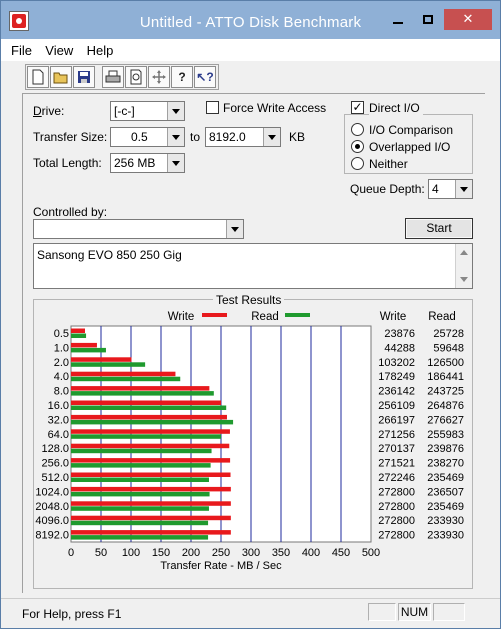  Describe the element at coordinates (464, 279) in the screenshot. I see `scroll-down-icon` at that location.